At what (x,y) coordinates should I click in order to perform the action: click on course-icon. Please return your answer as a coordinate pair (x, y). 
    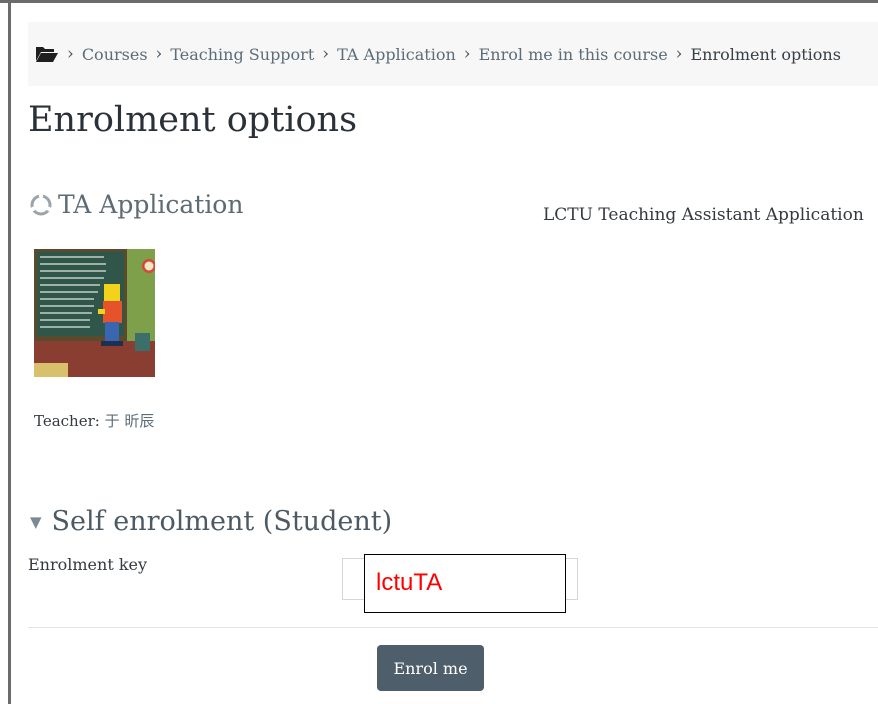
    Looking at the image, I should click on (41, 204).